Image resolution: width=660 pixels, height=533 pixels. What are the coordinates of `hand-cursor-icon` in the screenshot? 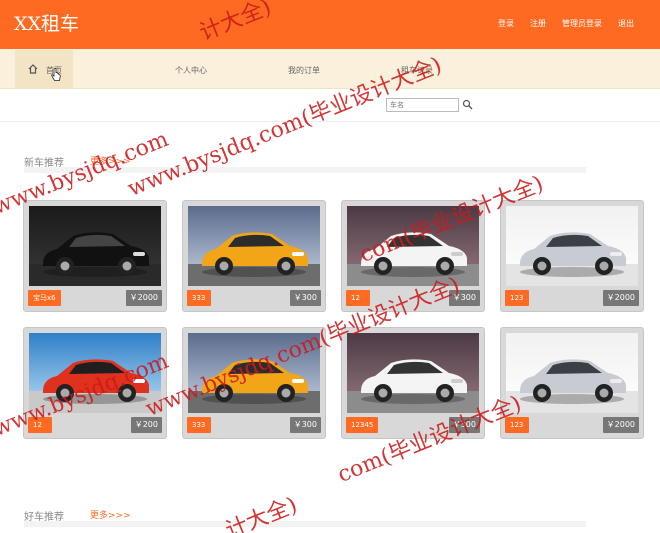 It's located at (56, 74).